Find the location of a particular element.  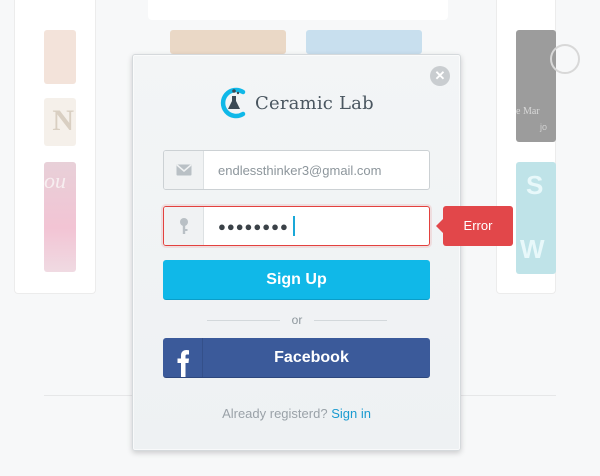

sign-in-link: Sign in is located at coordinates (351, 413).